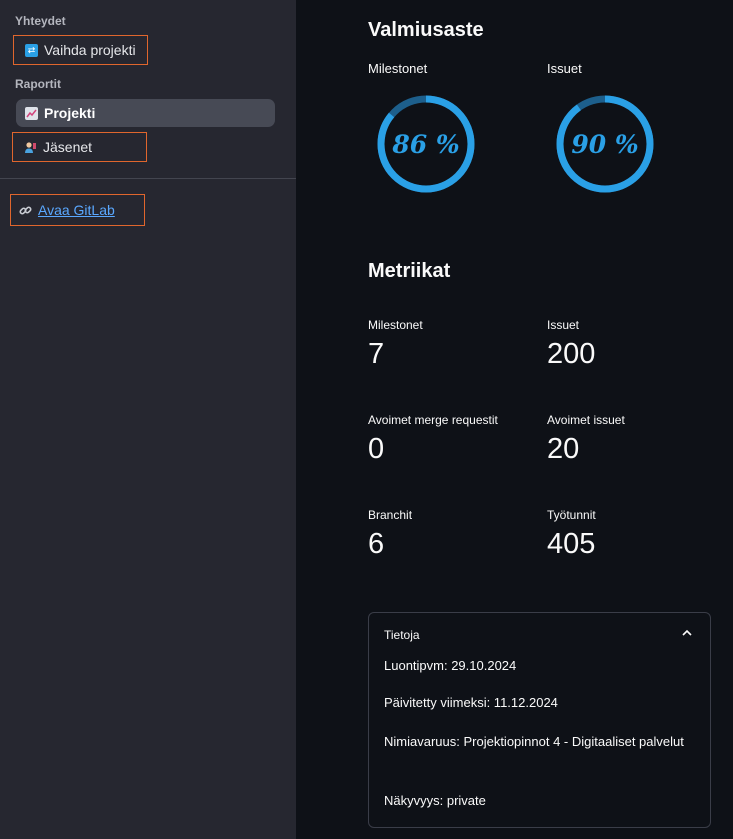 This screenshot has width=733, height=839. What do you see at coordinates (571, 354) in the screenshot?
I see `metric-value: 200` at bounding box center [571, 354].